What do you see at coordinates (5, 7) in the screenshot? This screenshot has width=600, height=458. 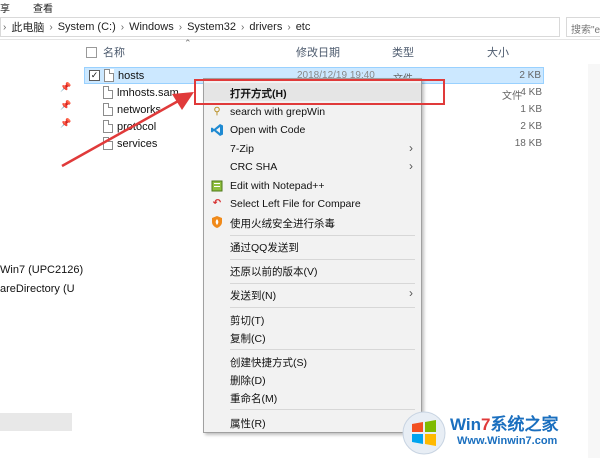 I see `ribbon-tab-share: 享` at bounding box center [5, 7].